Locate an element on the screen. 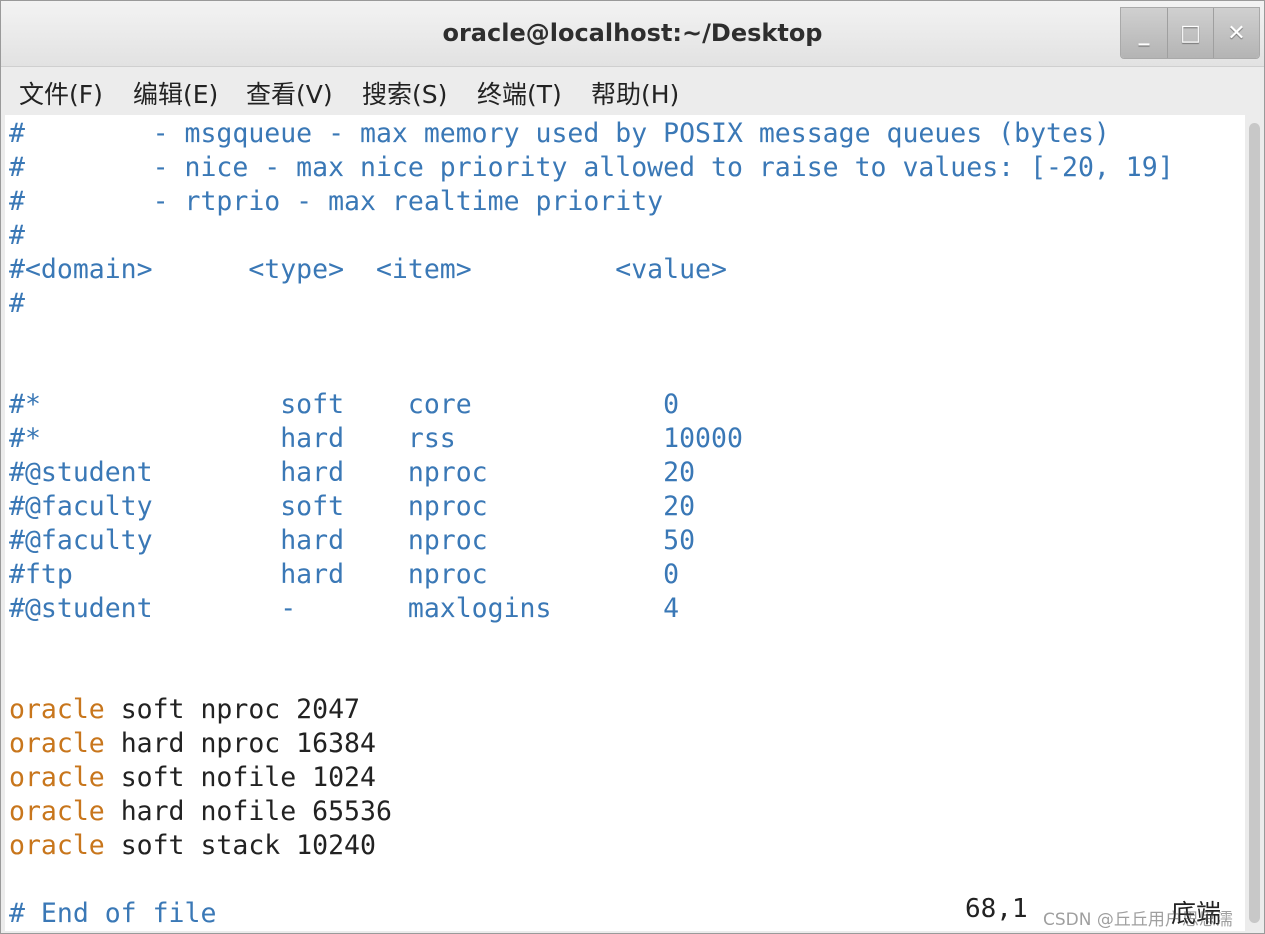  scrollbar-thumb is located at coordinates (1254, 523).